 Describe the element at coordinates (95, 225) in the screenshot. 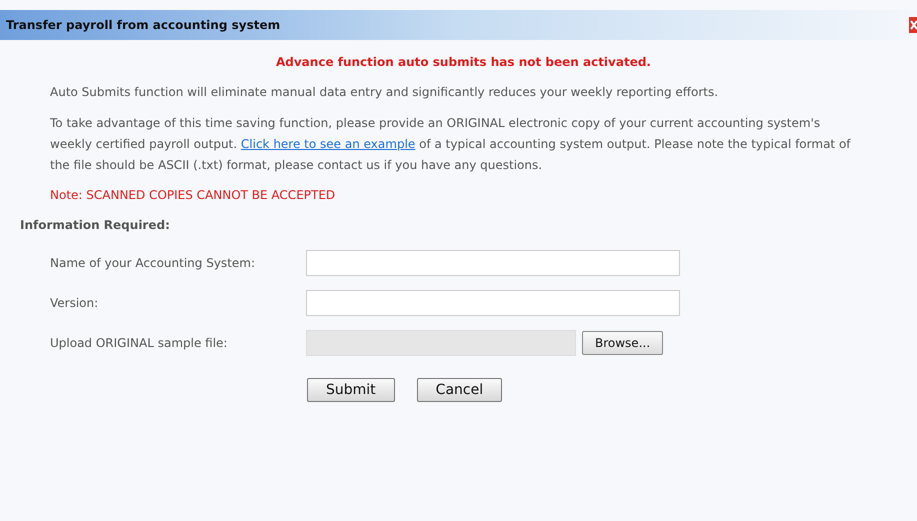

I see `section-title: Information Required:` at that location.